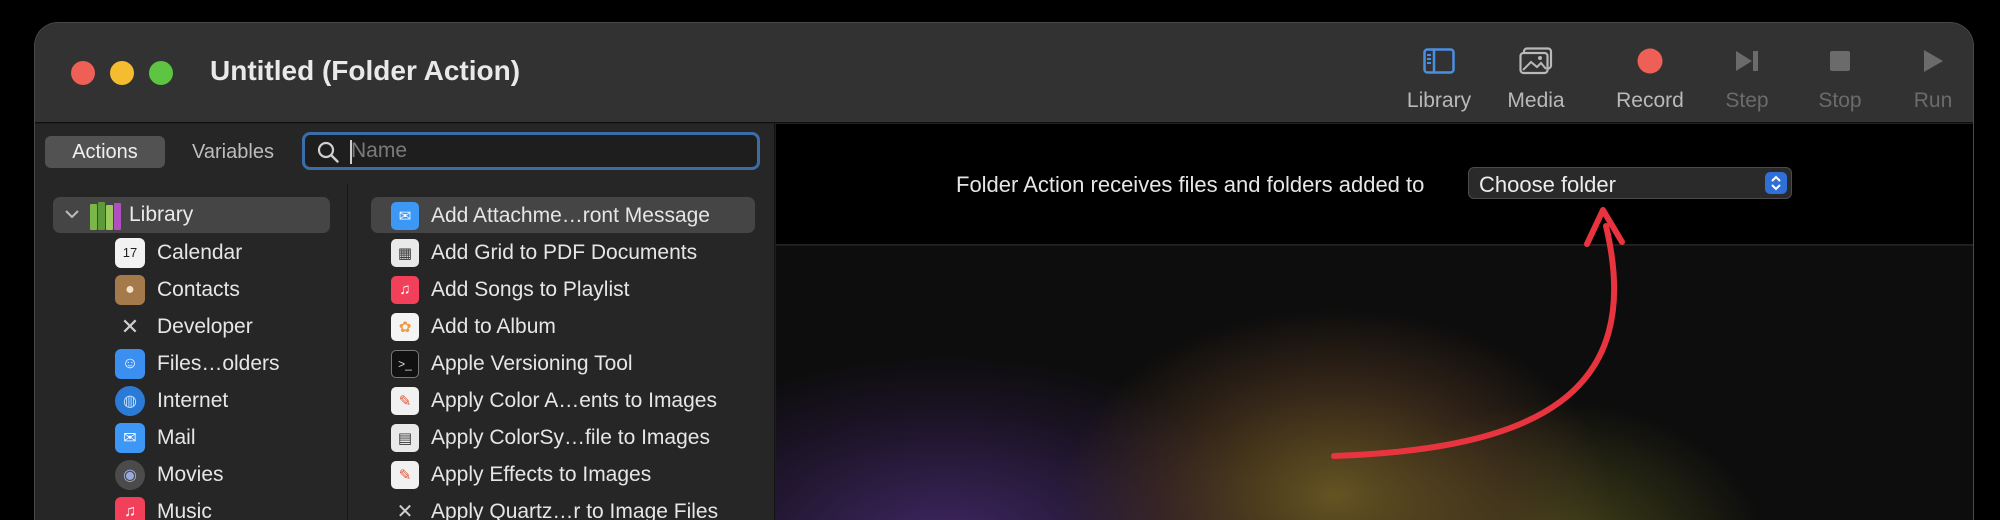 This screenshot has width=2000, height=520. Describe the element at coordinates (176, 437) in the screenshot. I see `sidebar-item-label: Mail` at that location.